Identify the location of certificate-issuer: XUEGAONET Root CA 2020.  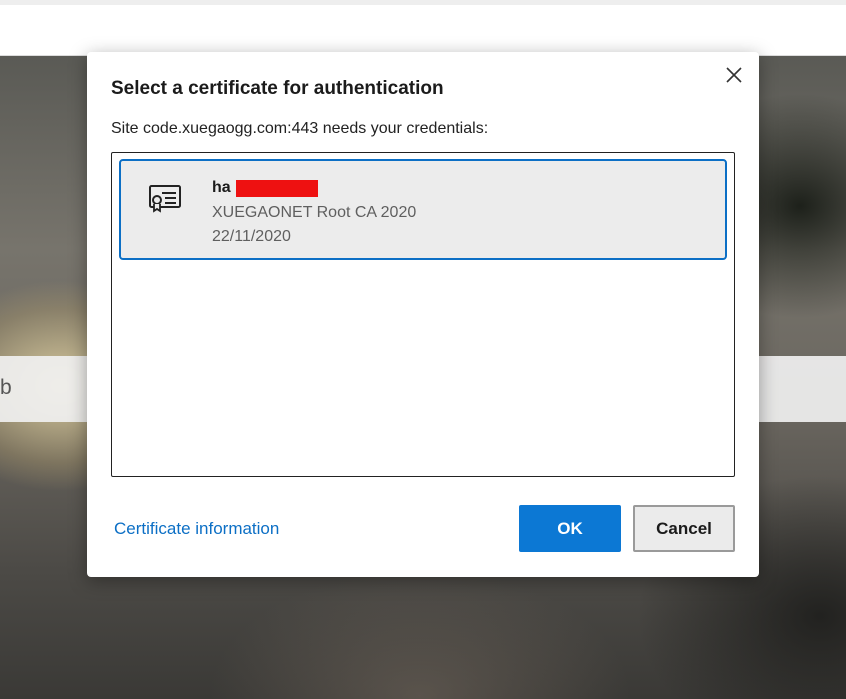
(314, 212).